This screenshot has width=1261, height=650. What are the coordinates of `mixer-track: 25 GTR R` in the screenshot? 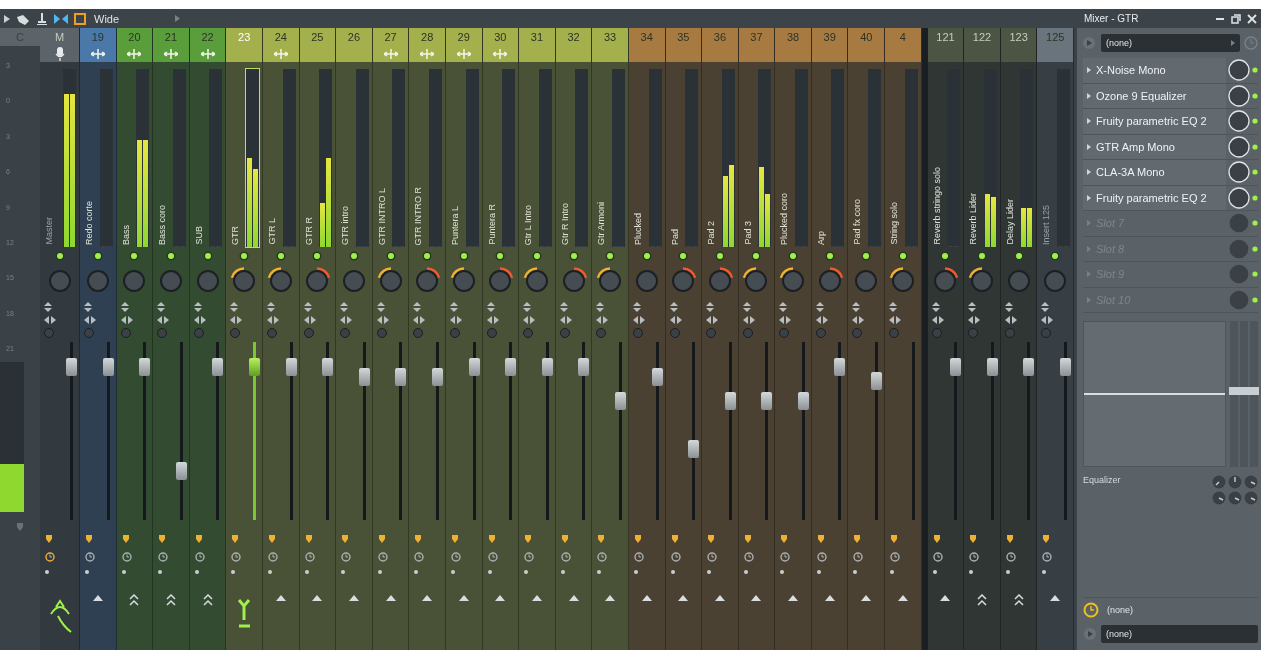 It's located at (318, 339).